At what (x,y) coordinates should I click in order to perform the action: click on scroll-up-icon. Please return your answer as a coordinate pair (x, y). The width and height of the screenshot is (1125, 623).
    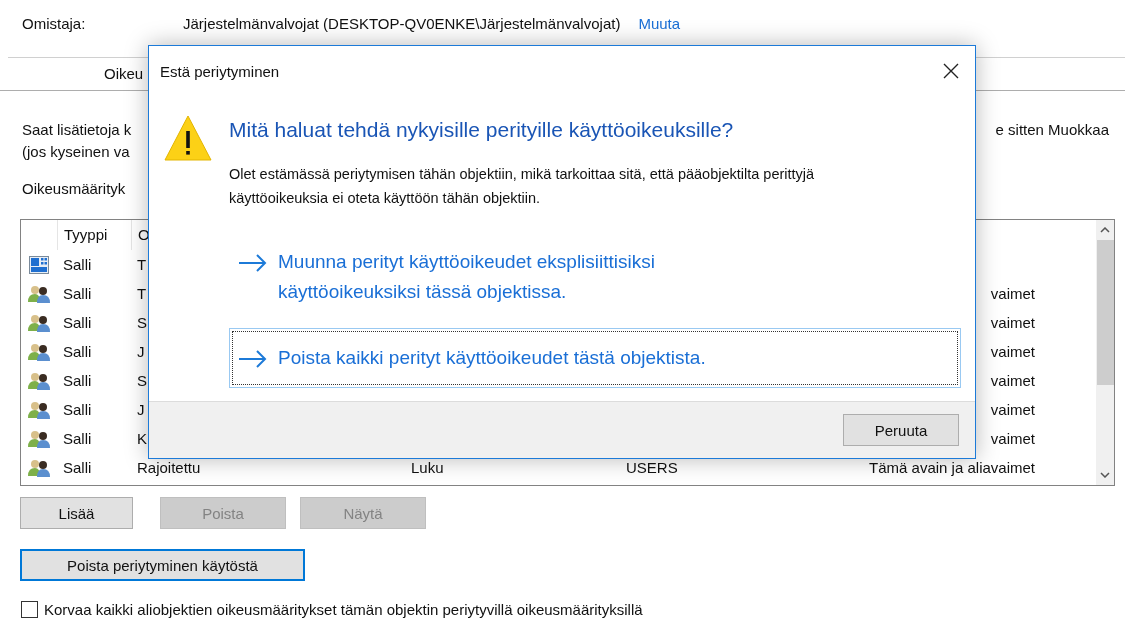
    Looking at the image, I should click on (1105, 230).